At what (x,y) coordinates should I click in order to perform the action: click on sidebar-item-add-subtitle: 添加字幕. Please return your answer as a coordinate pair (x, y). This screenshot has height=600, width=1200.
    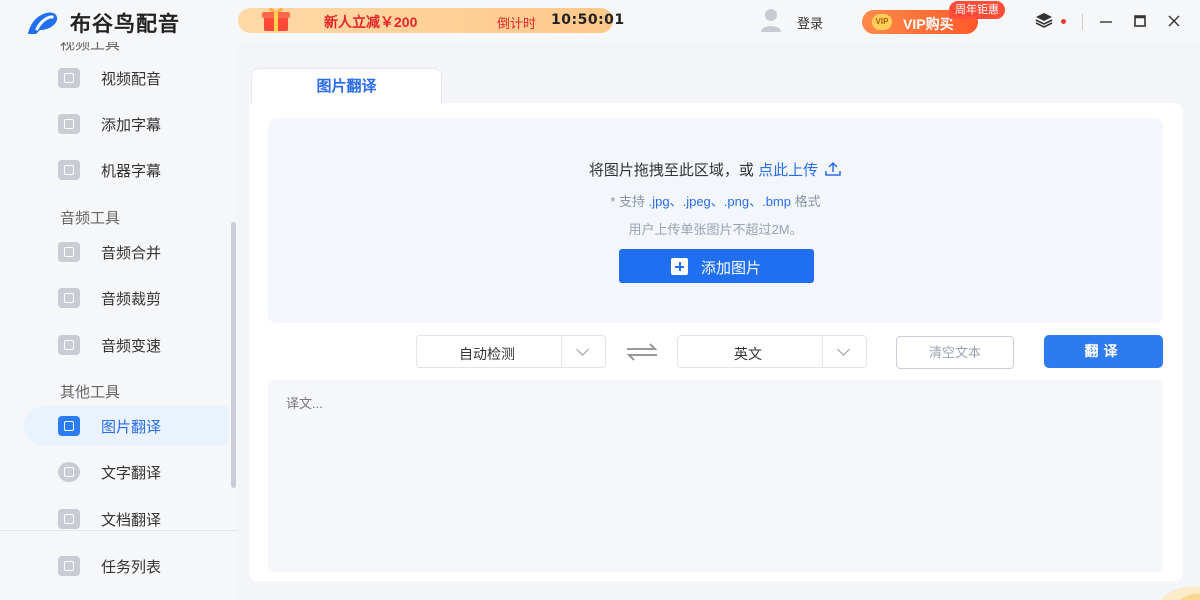
    Looking at the image, I should click on (126, 124).